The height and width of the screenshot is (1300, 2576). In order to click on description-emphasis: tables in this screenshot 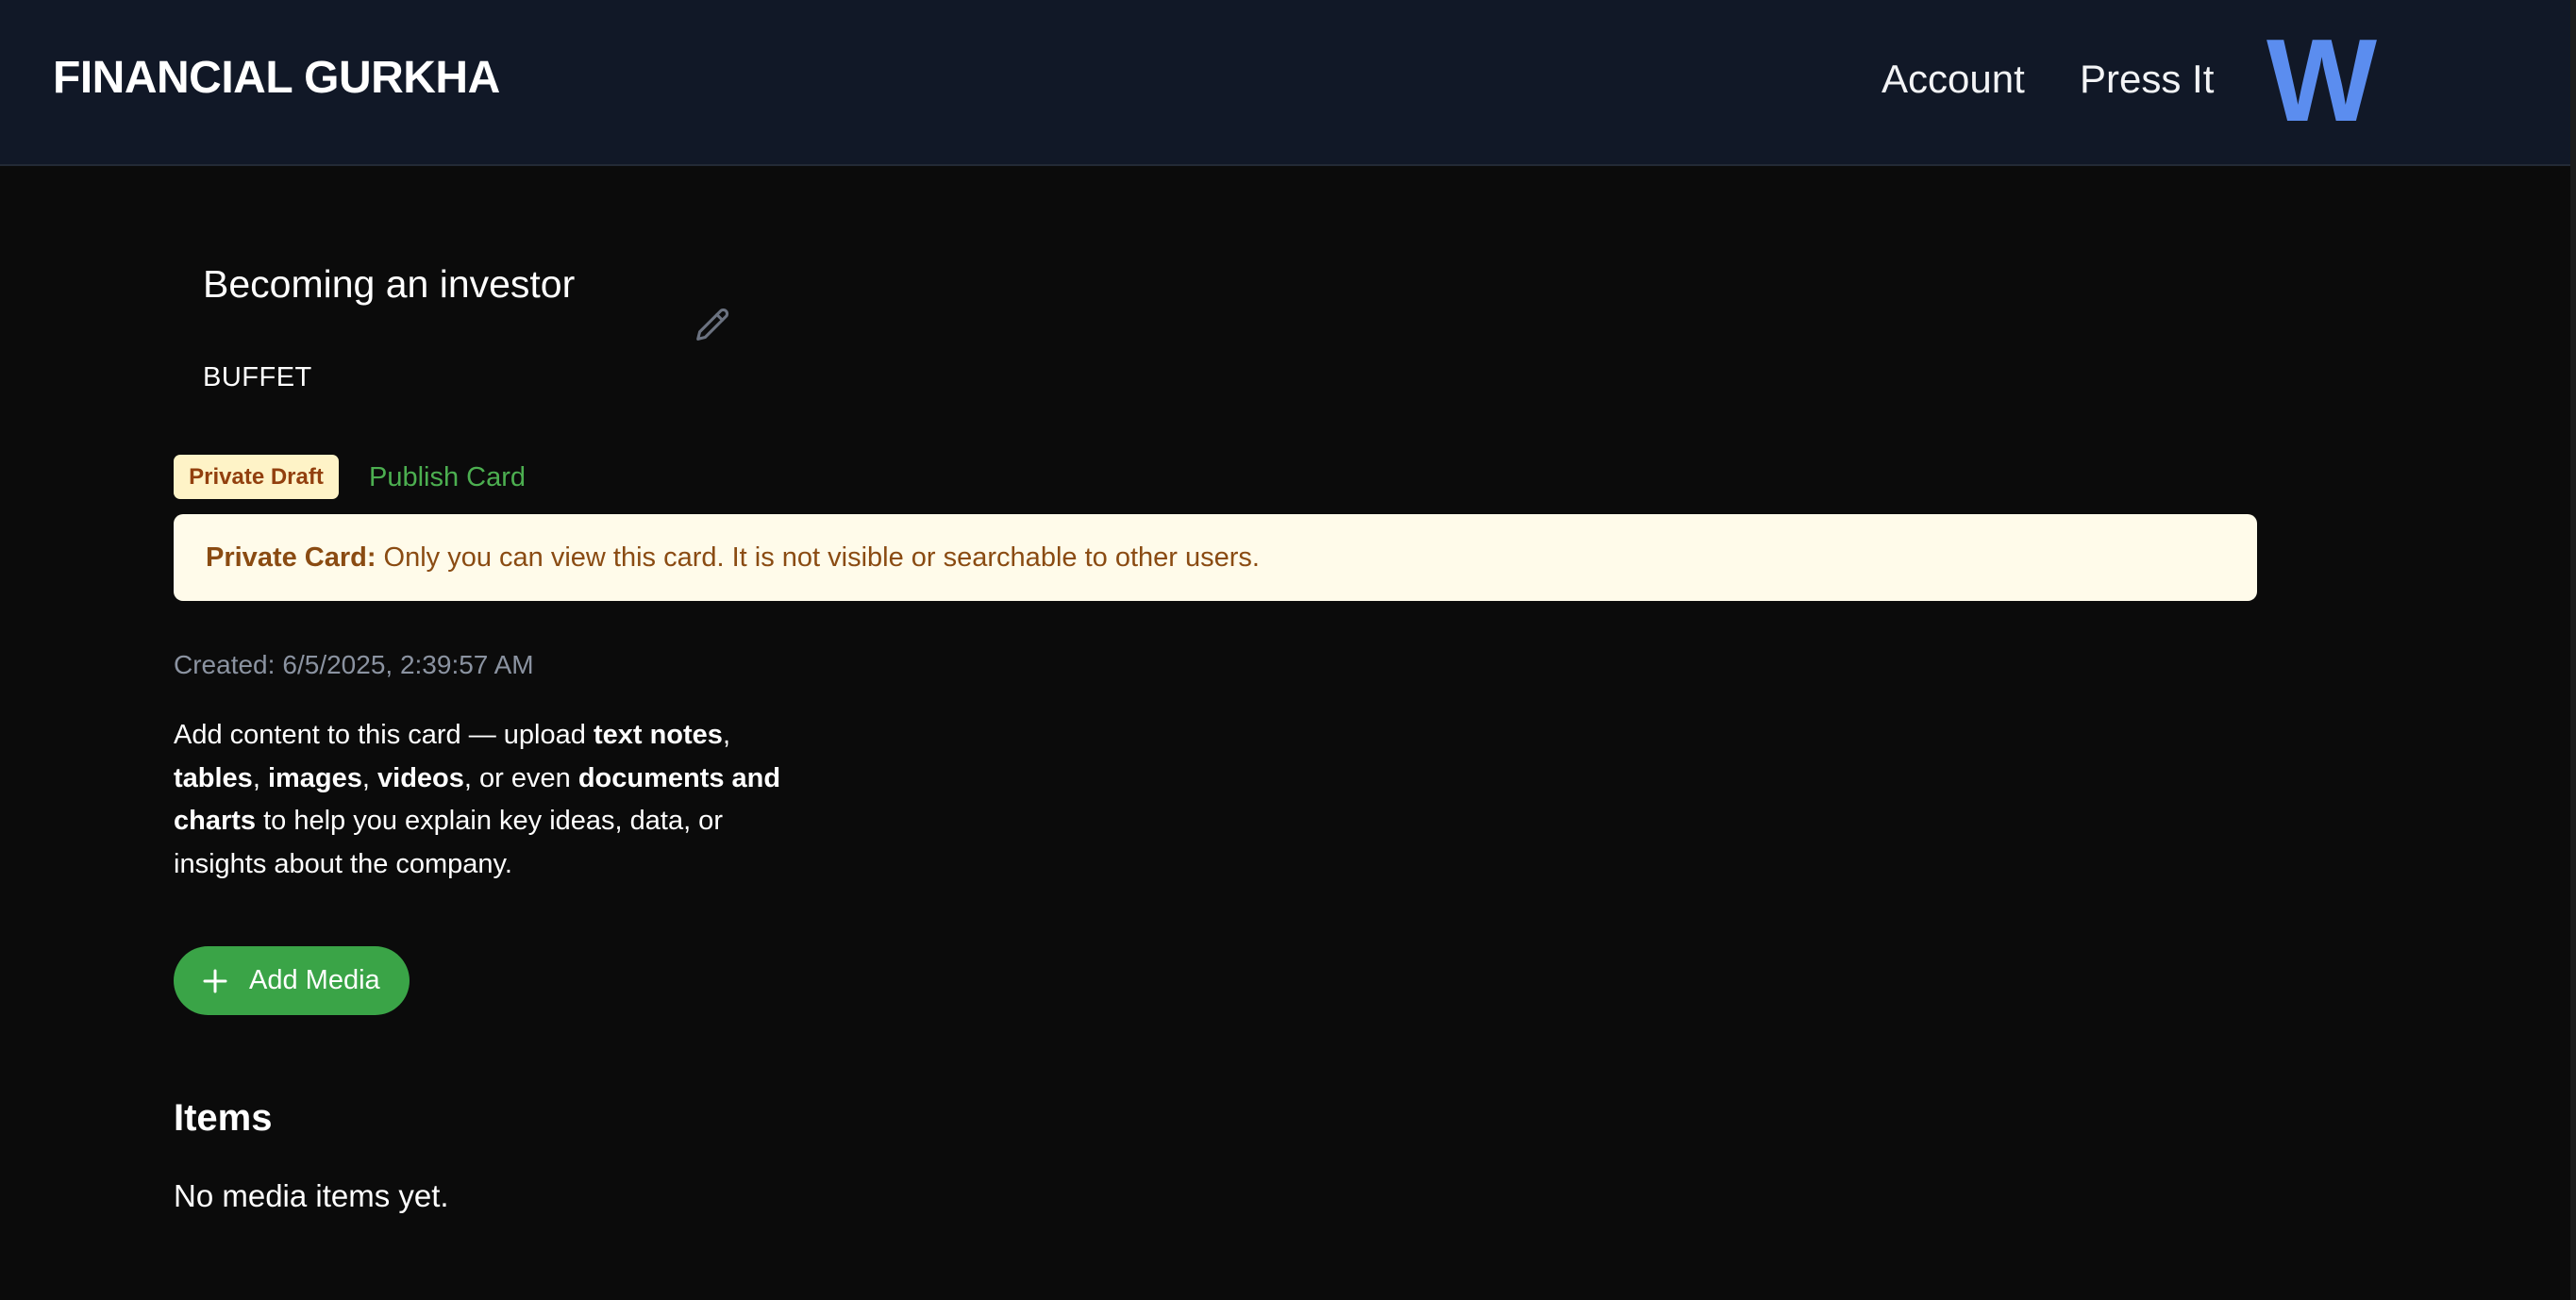, I will do `click(213, 778)`.